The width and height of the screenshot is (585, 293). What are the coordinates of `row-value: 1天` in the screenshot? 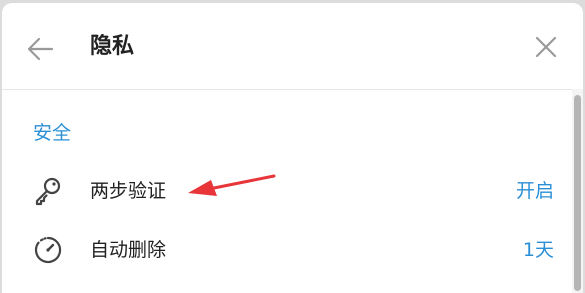 It's located at (538, 250).